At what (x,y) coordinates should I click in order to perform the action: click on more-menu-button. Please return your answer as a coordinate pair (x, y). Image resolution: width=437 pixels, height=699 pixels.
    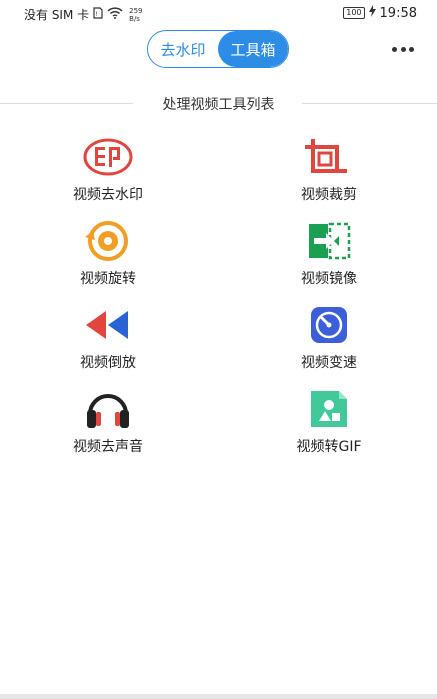
    Looking at the image, I should click on (403, 49).